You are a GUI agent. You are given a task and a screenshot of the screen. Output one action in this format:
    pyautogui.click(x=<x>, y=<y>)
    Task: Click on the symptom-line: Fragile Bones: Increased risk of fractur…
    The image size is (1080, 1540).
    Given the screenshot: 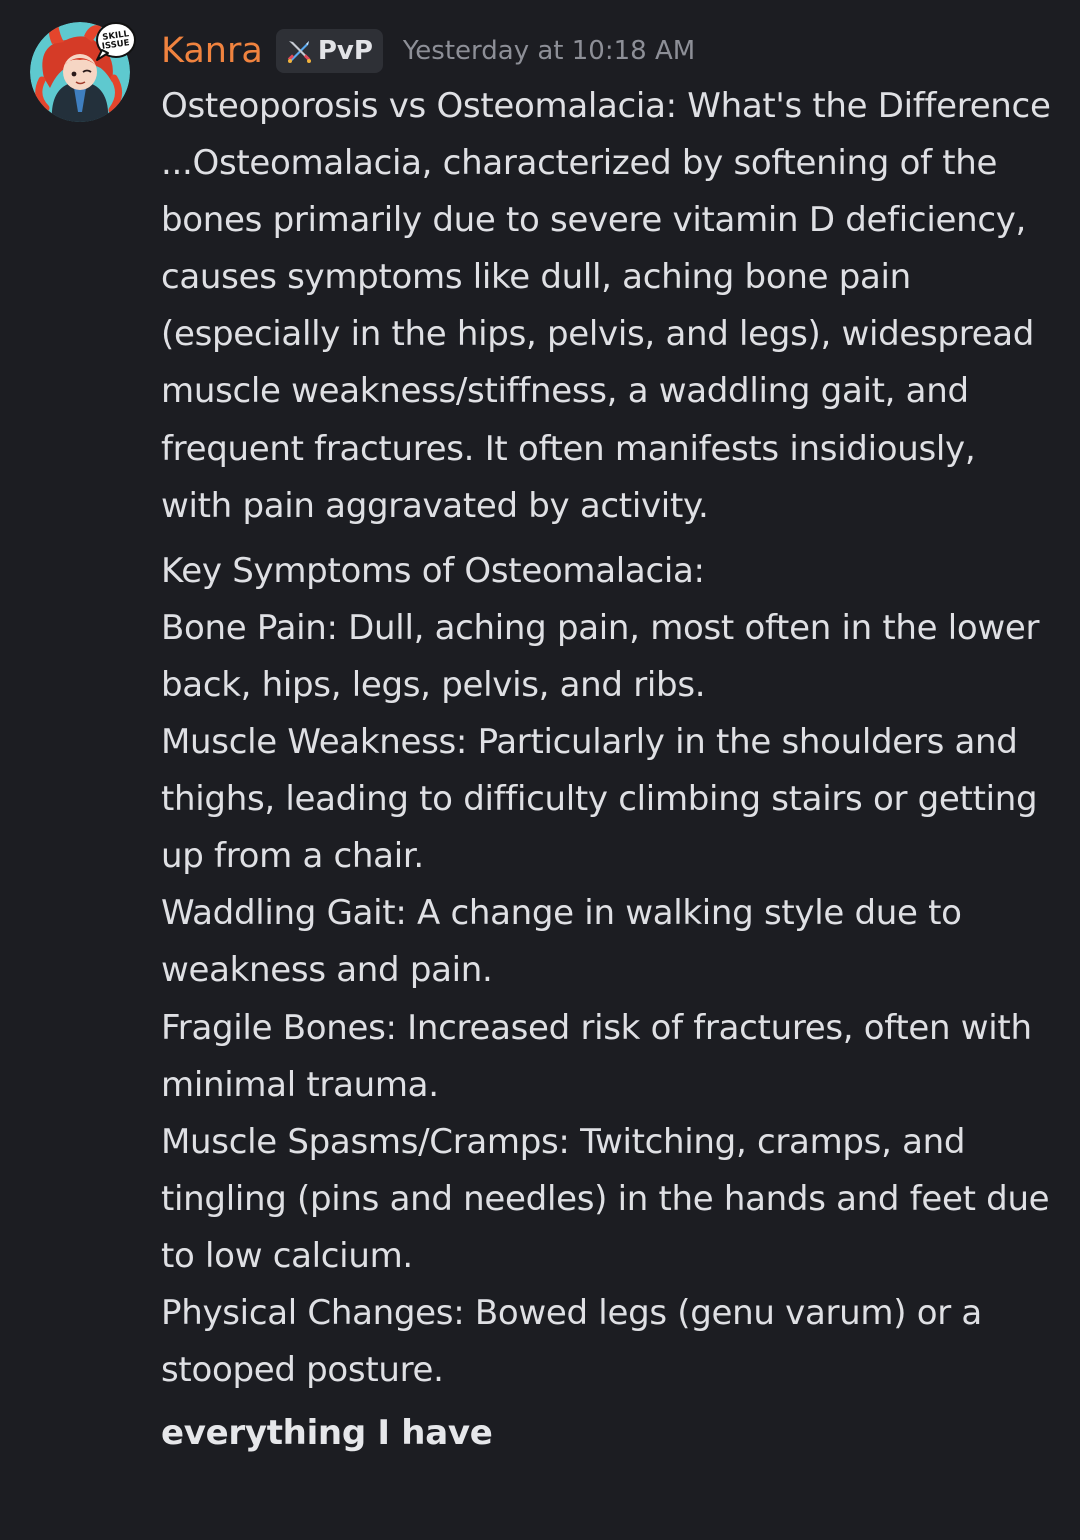 What is the action you would take?
    pyautogui.click(x=596, y=1056)
    